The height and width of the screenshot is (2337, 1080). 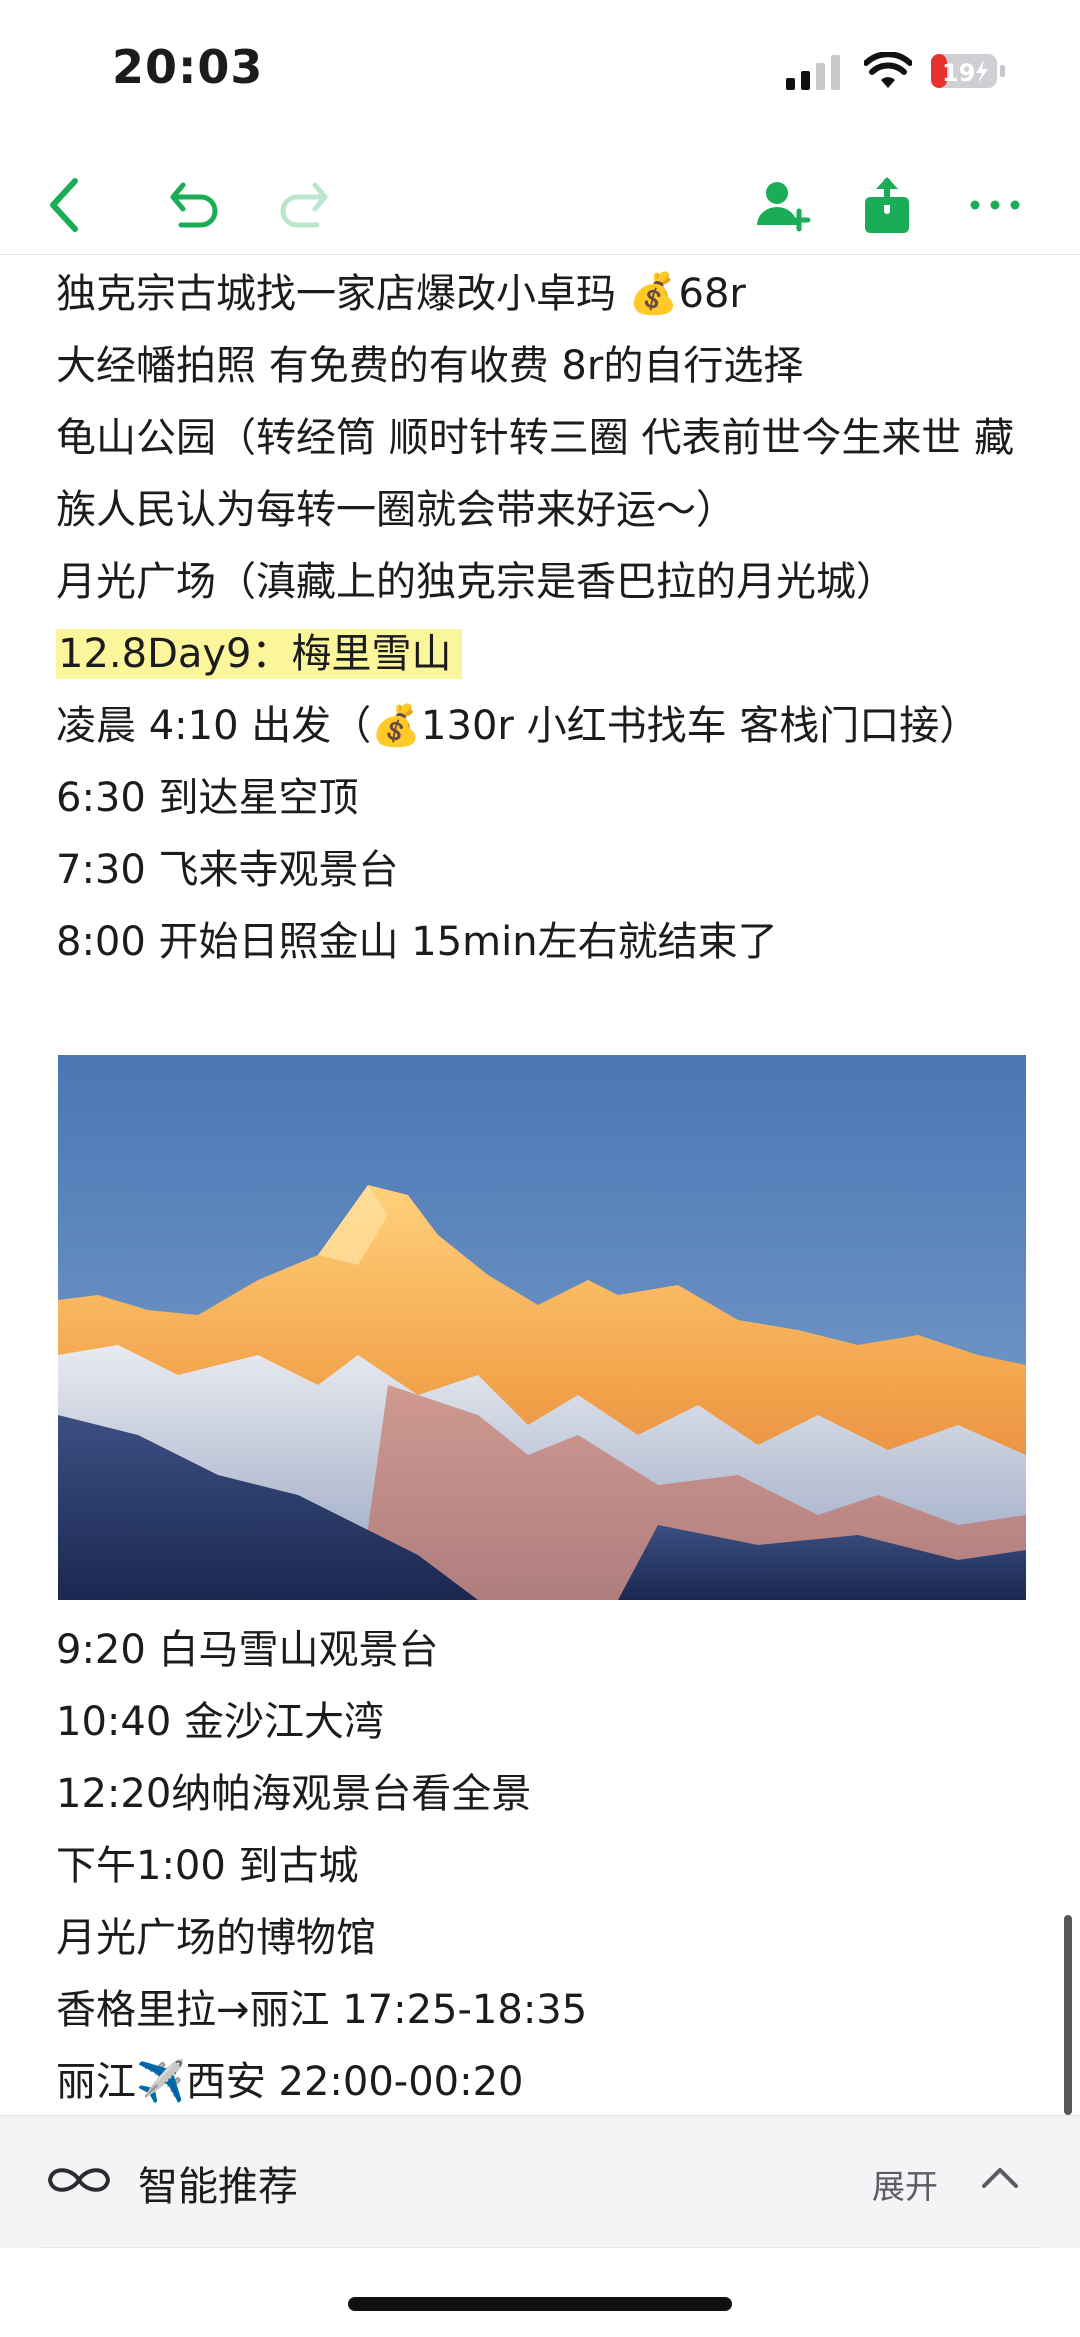 I want to click on divider, so click(x=540, y=2247).